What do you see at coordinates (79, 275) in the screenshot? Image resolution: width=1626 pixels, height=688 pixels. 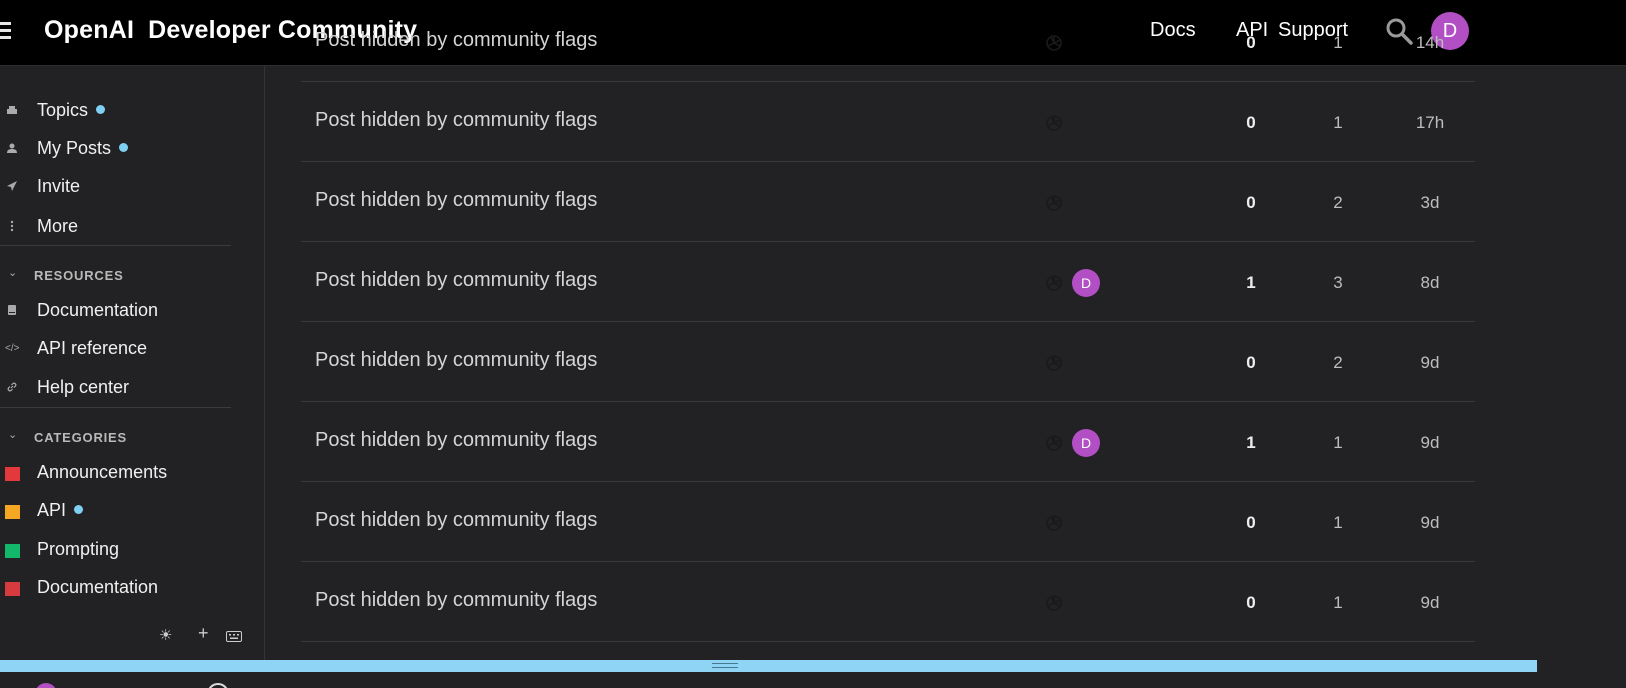 I see `section-heading: RESOURCES` at bounding box center [79, 275].